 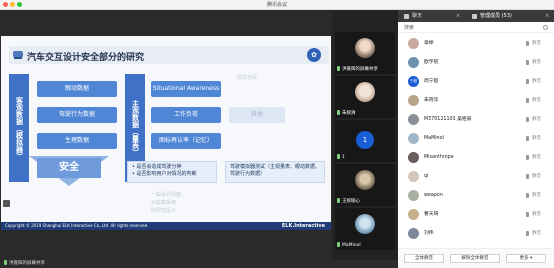 I want to click on situational-awareness-box: Situational Awareness, so click(x=186, y=89).